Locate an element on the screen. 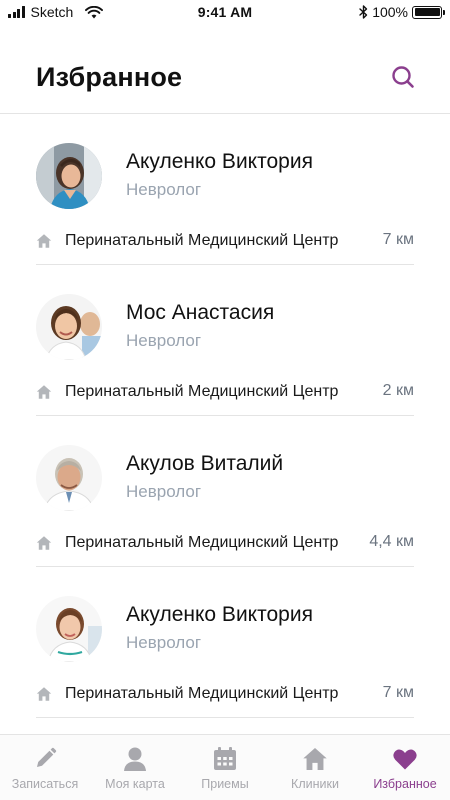  clinic-distance: 2 км is located at coordinates (398, 390).